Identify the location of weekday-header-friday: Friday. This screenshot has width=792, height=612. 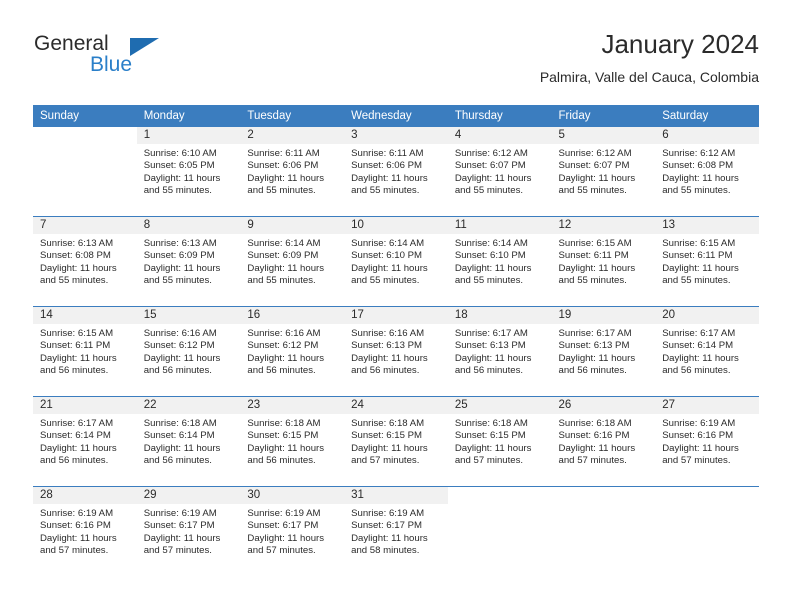
(603, 116).